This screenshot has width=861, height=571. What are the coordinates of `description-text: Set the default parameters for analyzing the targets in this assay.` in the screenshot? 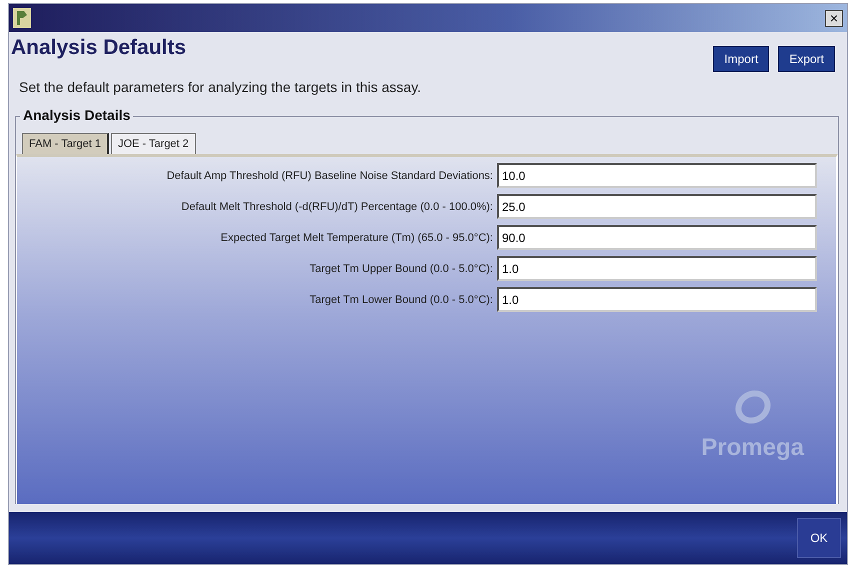 It's located at (220, 87).